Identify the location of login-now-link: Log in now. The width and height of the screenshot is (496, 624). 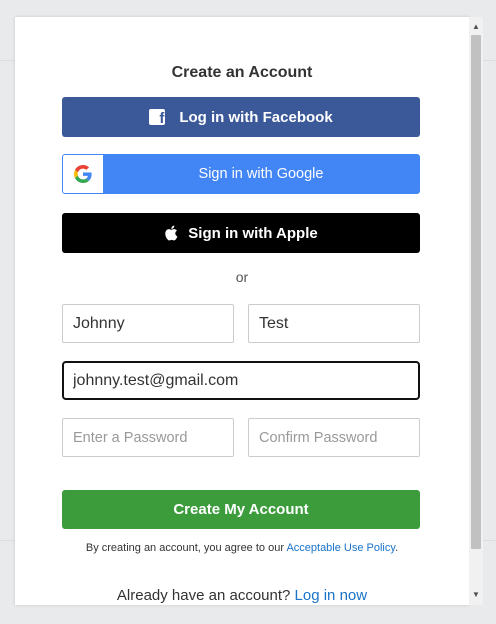
(331, 595).